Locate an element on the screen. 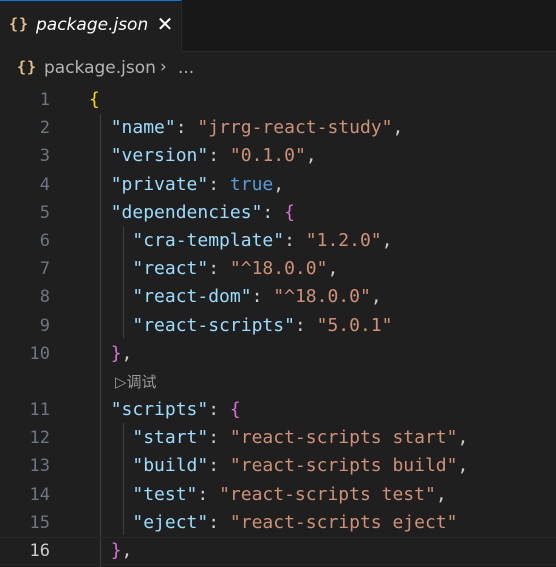 The image size is (556, 567). code-text: }, is located at coordinates (111, 354).